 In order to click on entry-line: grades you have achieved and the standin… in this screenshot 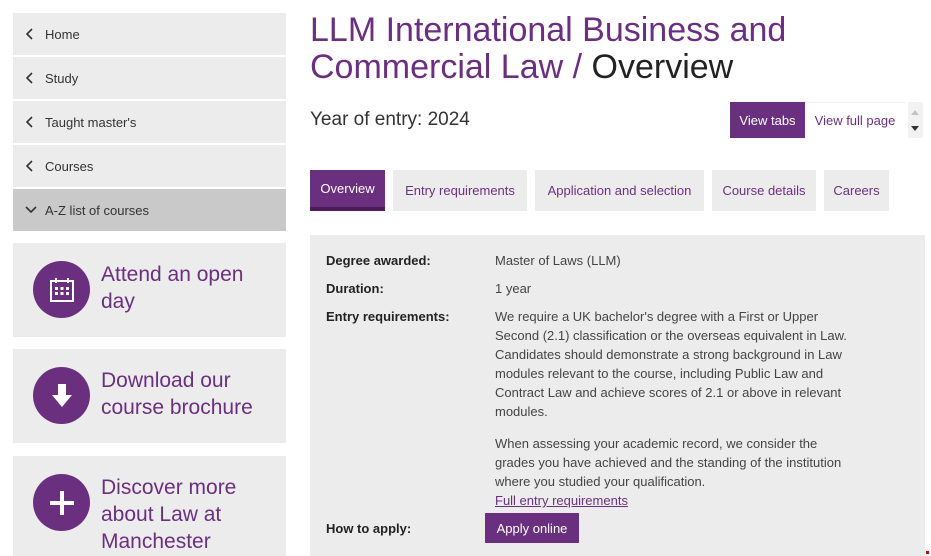, I will do `click(668, 462)`.